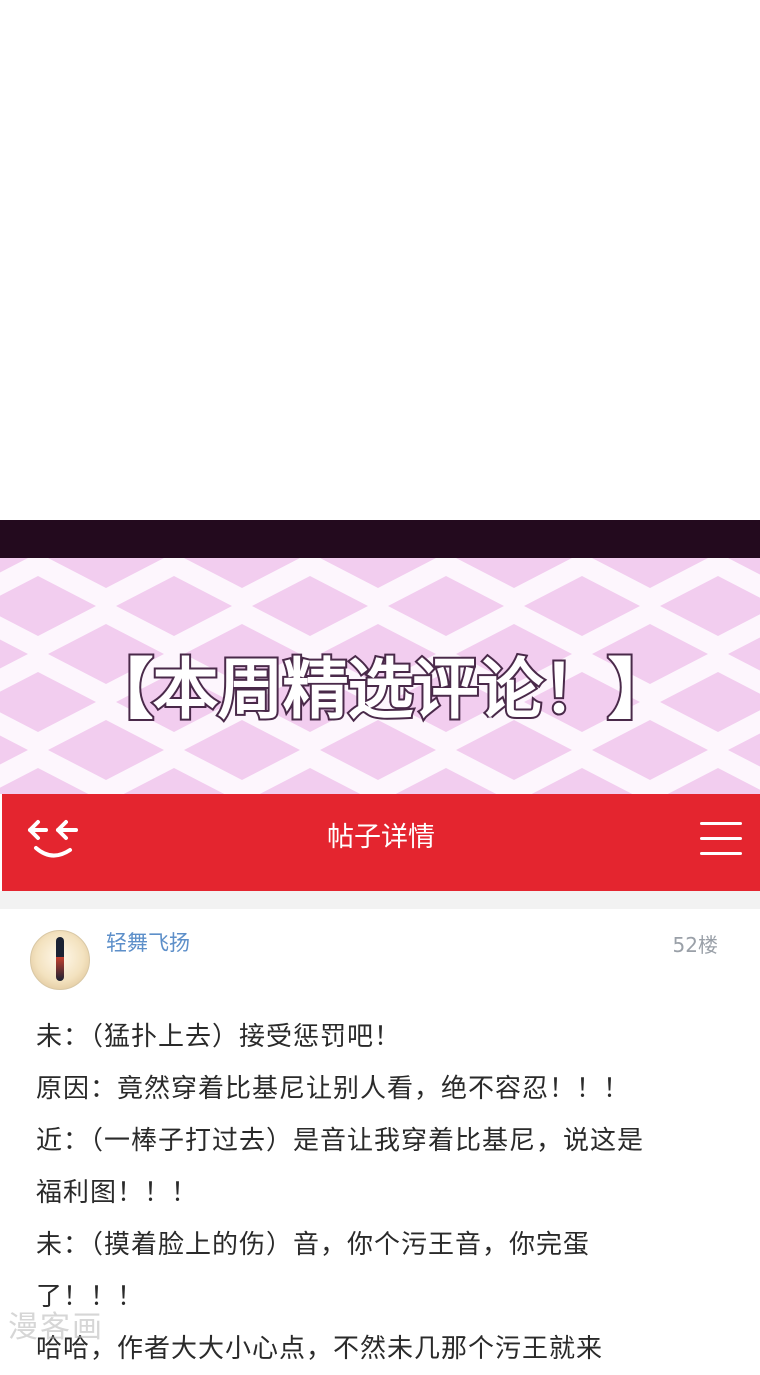  I want to click on comment-line: 未：（摸着脸上的伤）音，你个污王音，你完蛋, so click(313, 1245).